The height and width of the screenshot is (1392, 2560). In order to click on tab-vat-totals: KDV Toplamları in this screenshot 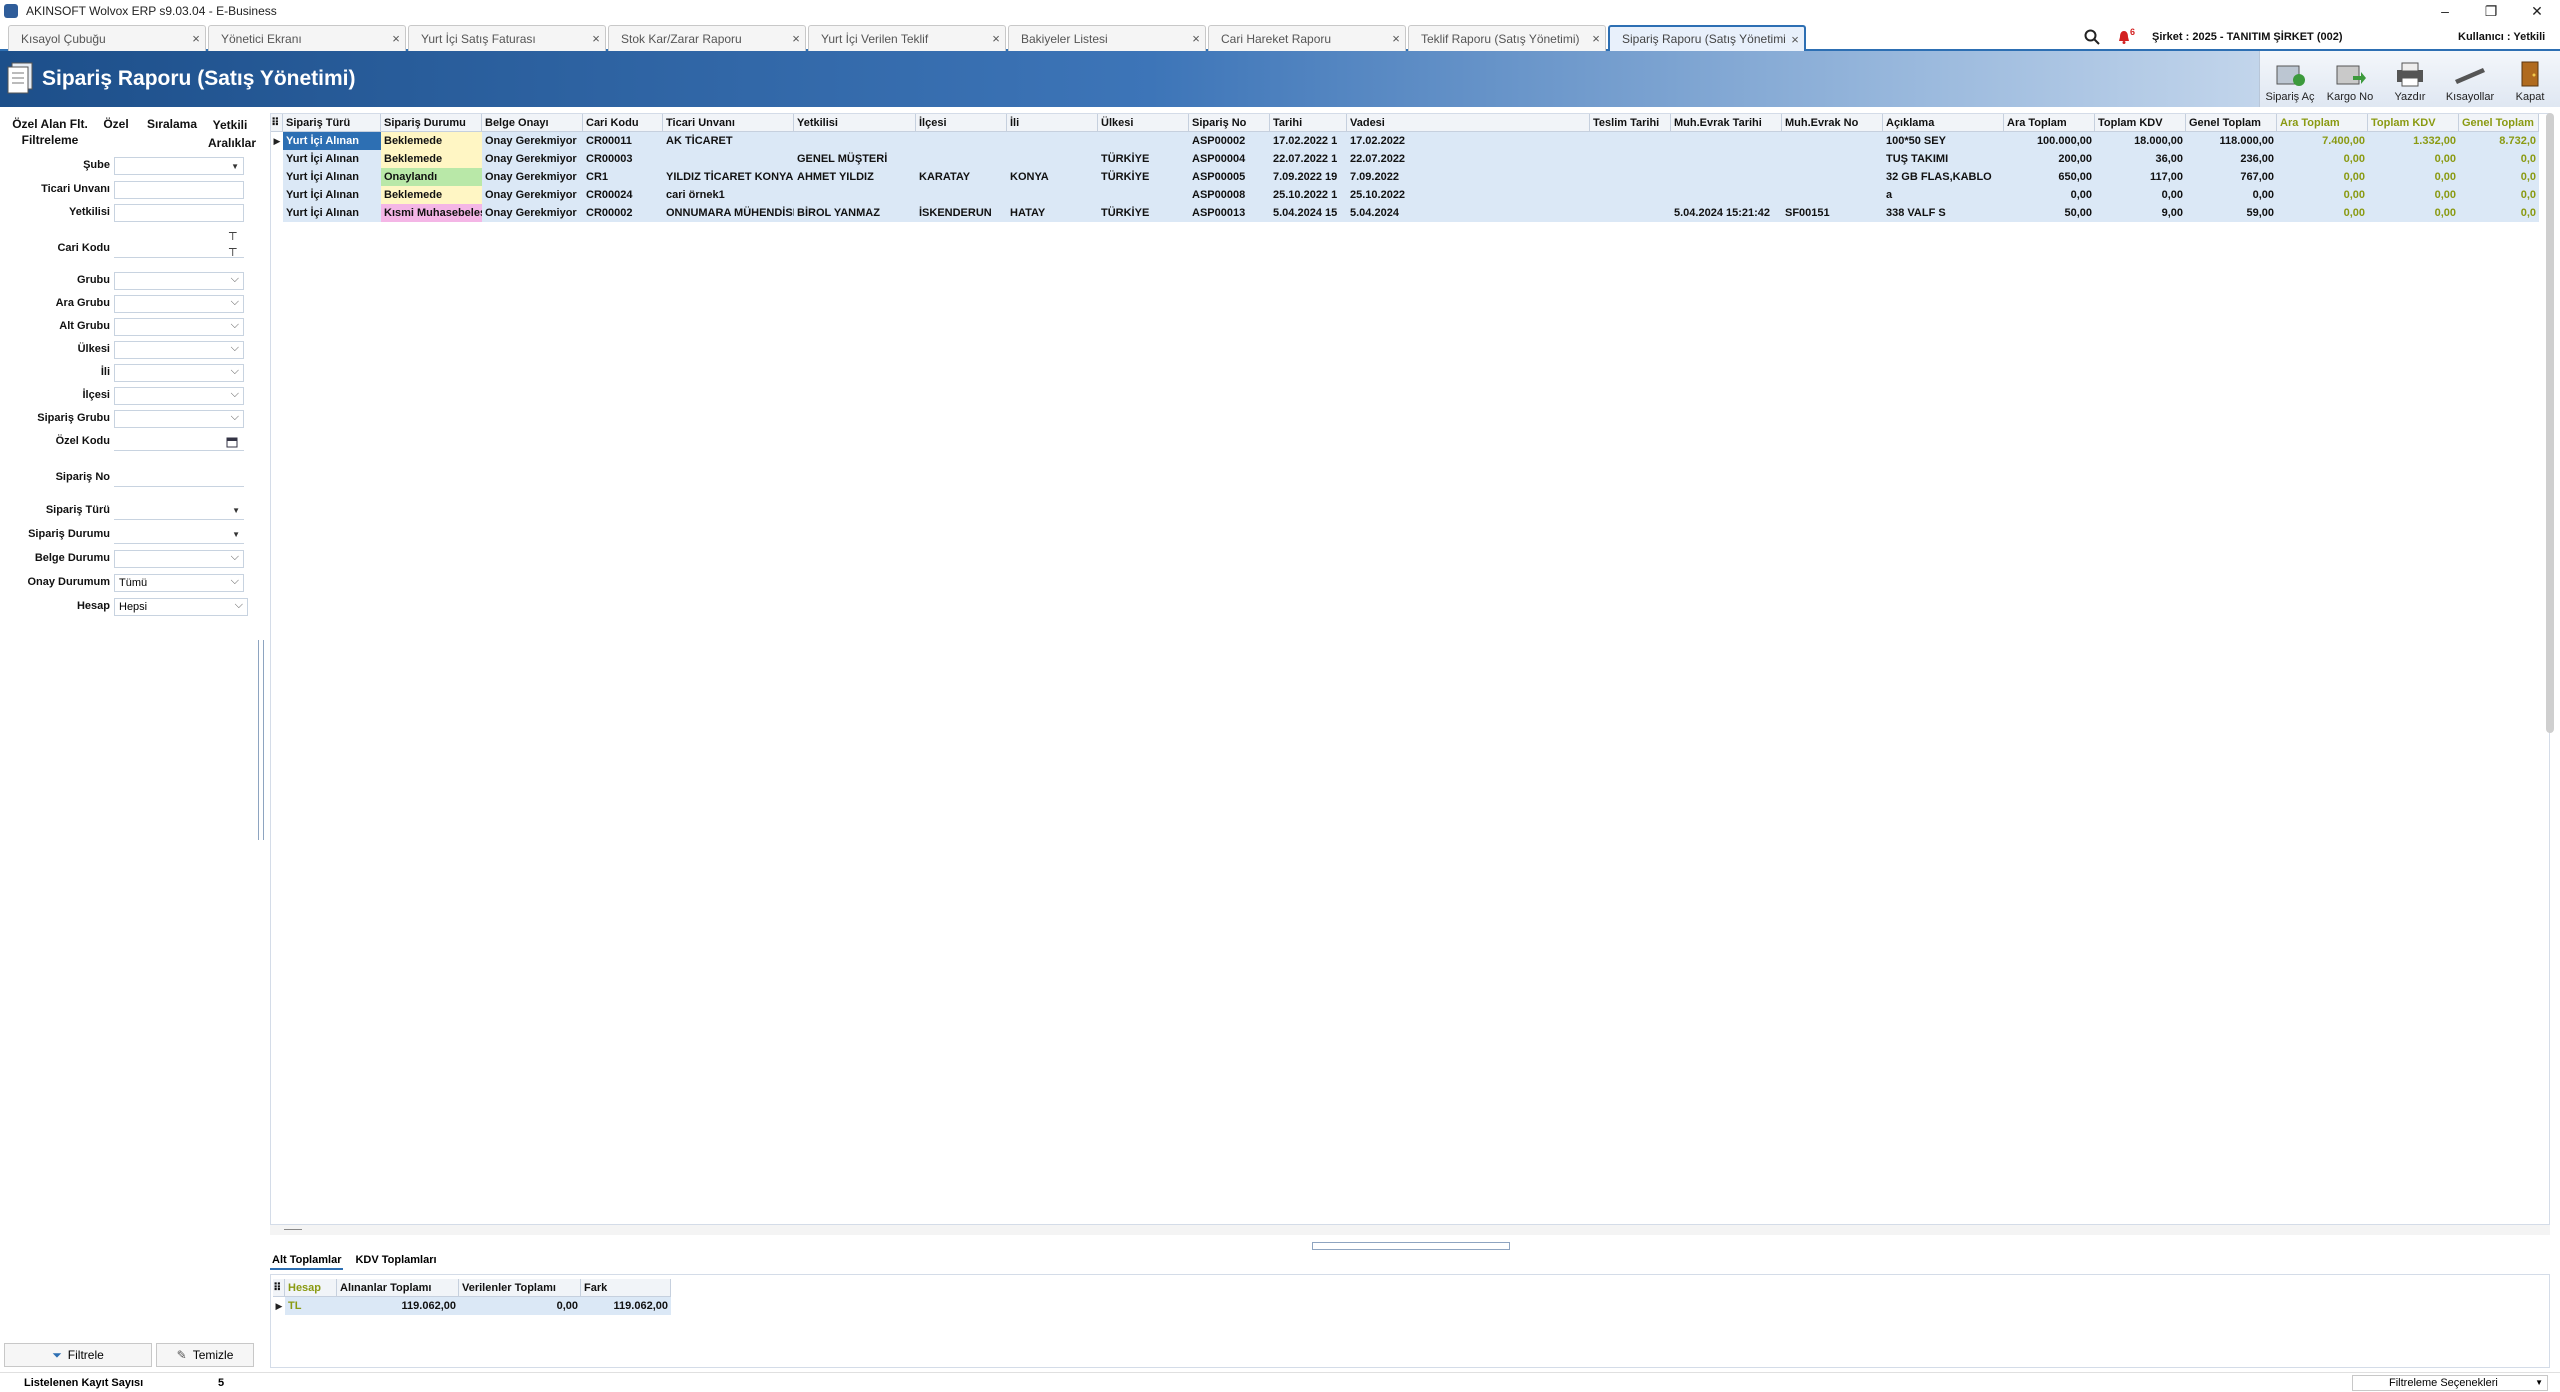, I will do `click(395, 1261)`.